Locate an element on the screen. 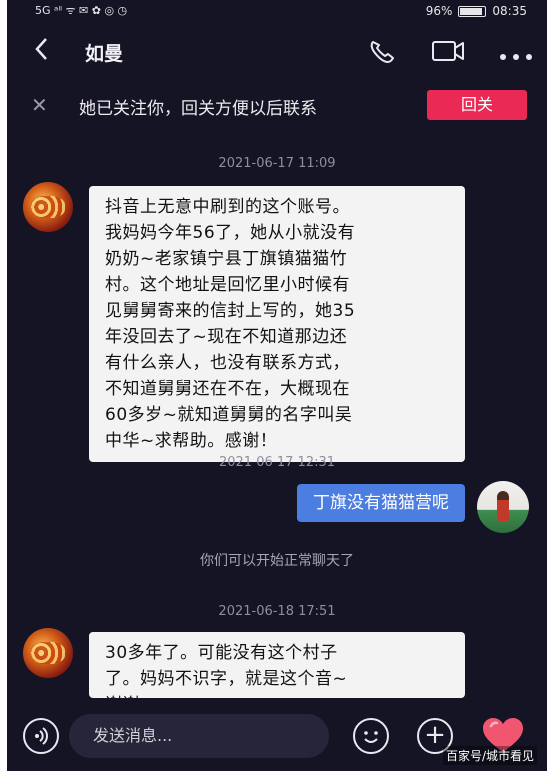  message-line: 有什么亲人，也没有联系方式， is located at coordinates (227, 363).